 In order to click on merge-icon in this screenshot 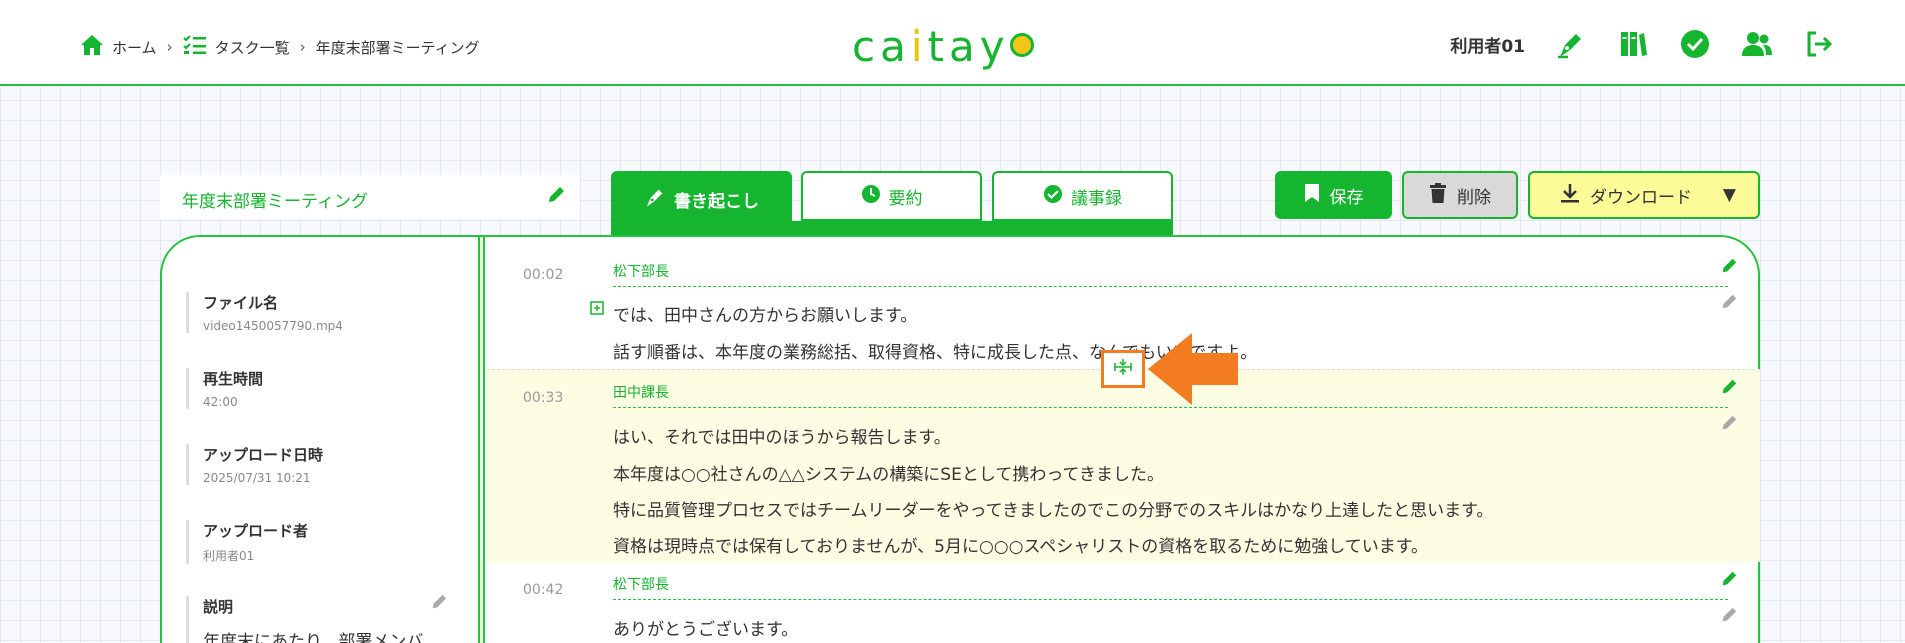, I will do `click(1123, 369)`.